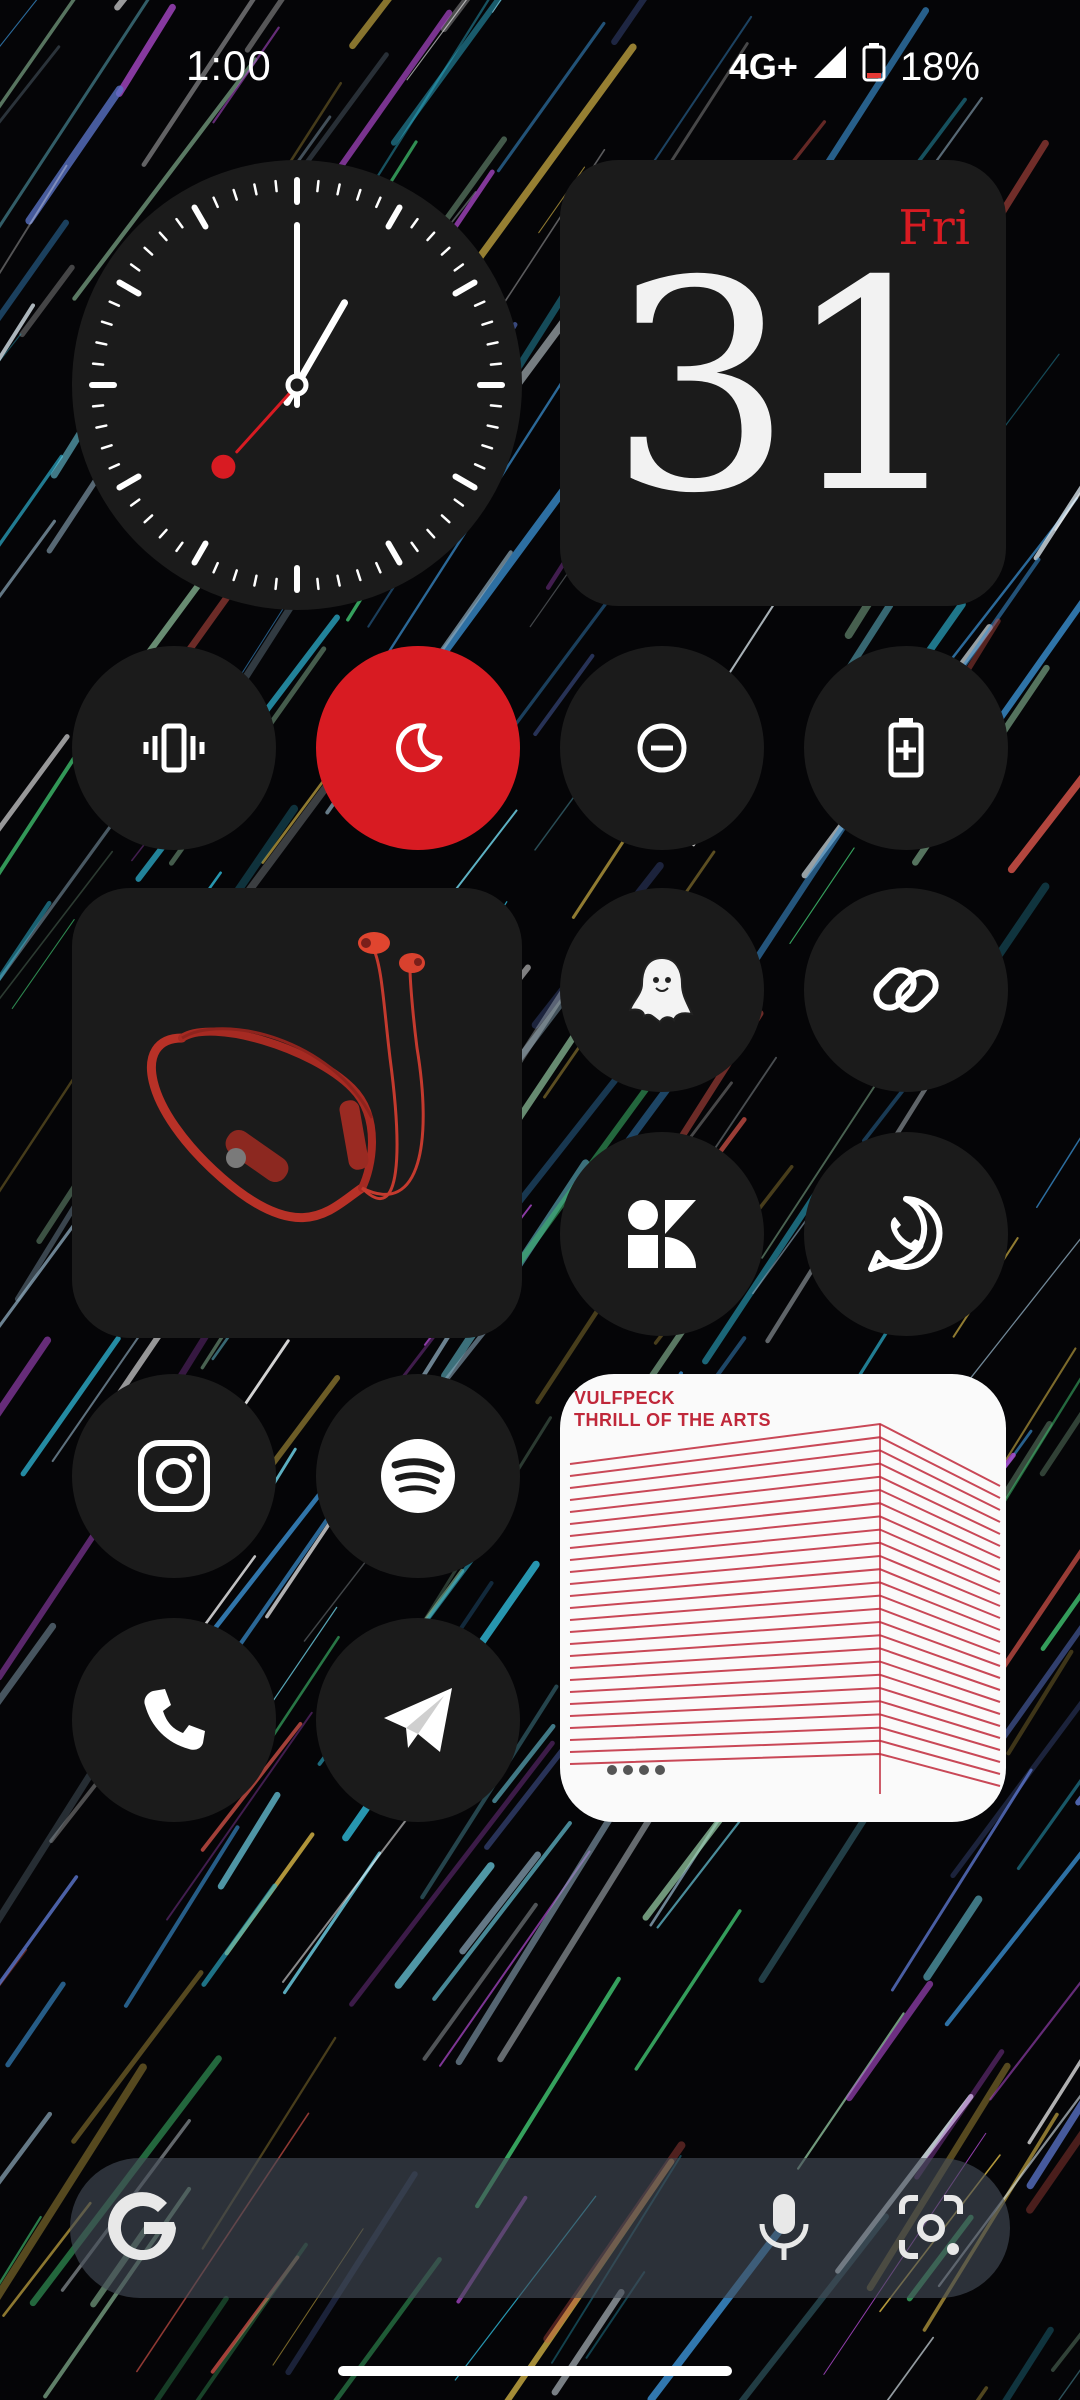 Image resolution: width=1080 pixels, height=2400 pixels. I want to click on signal-icon, so click(830, 67).